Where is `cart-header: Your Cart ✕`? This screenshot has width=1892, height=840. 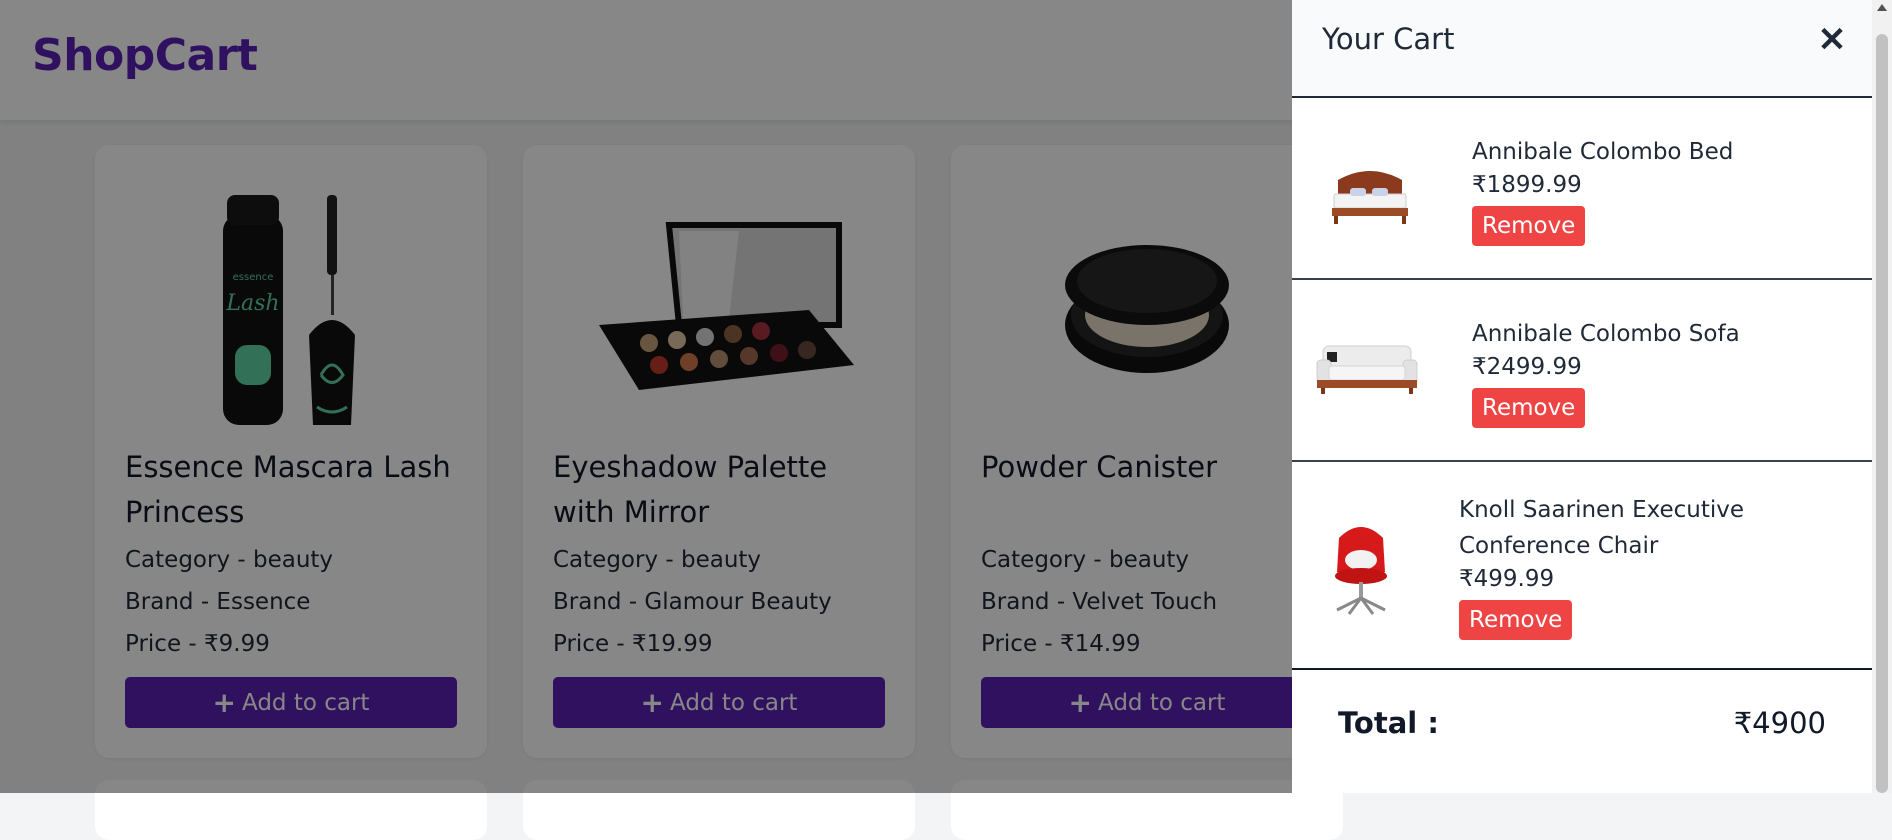 cart-header: Your Cart ✕ is located at coordinates (1582, 49).